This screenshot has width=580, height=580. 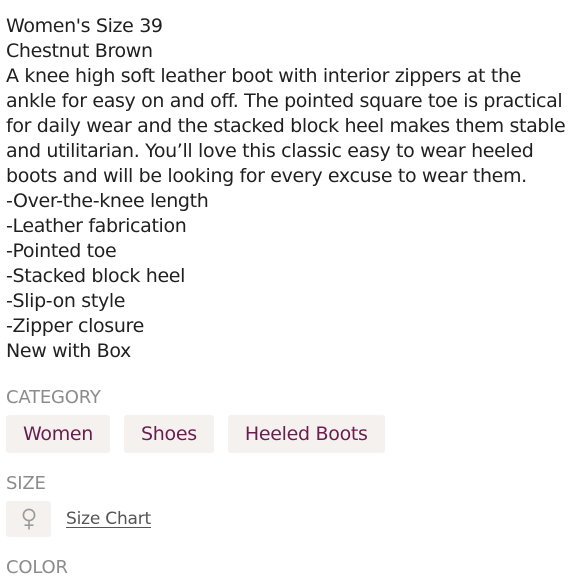 What do you see at coordinates (169, 434) in the screenshot?
I see `category-chip-shoes: Shoes` at bounding box center [169, 434].